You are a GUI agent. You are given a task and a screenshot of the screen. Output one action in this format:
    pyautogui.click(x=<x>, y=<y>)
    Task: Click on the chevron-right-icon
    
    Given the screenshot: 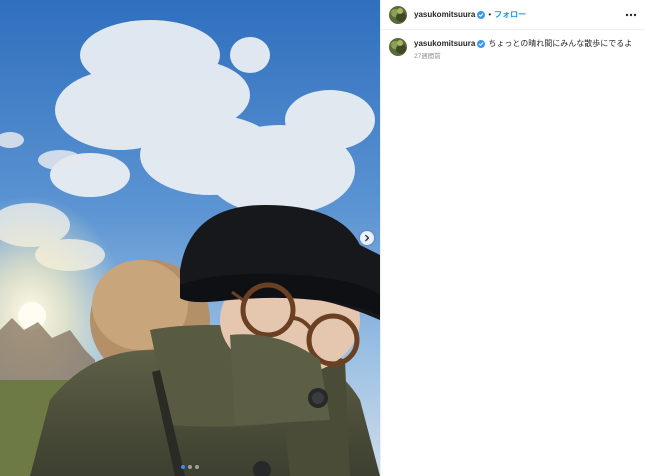 What is the action you would take?
    pyautogui.click(x=367, y=238)
    